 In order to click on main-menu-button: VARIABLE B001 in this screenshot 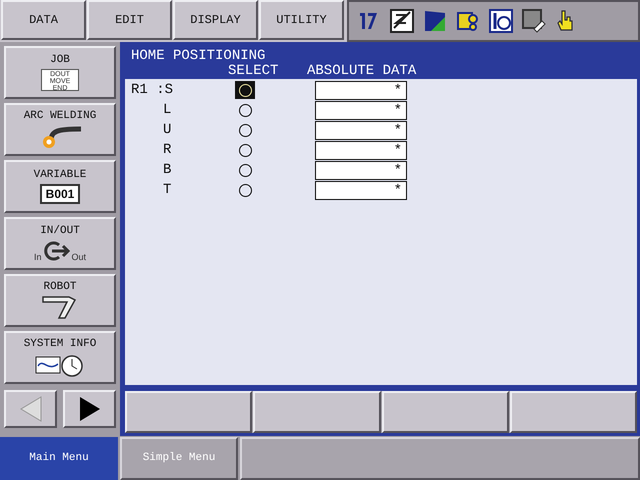, I will do `click(60, 186)`.